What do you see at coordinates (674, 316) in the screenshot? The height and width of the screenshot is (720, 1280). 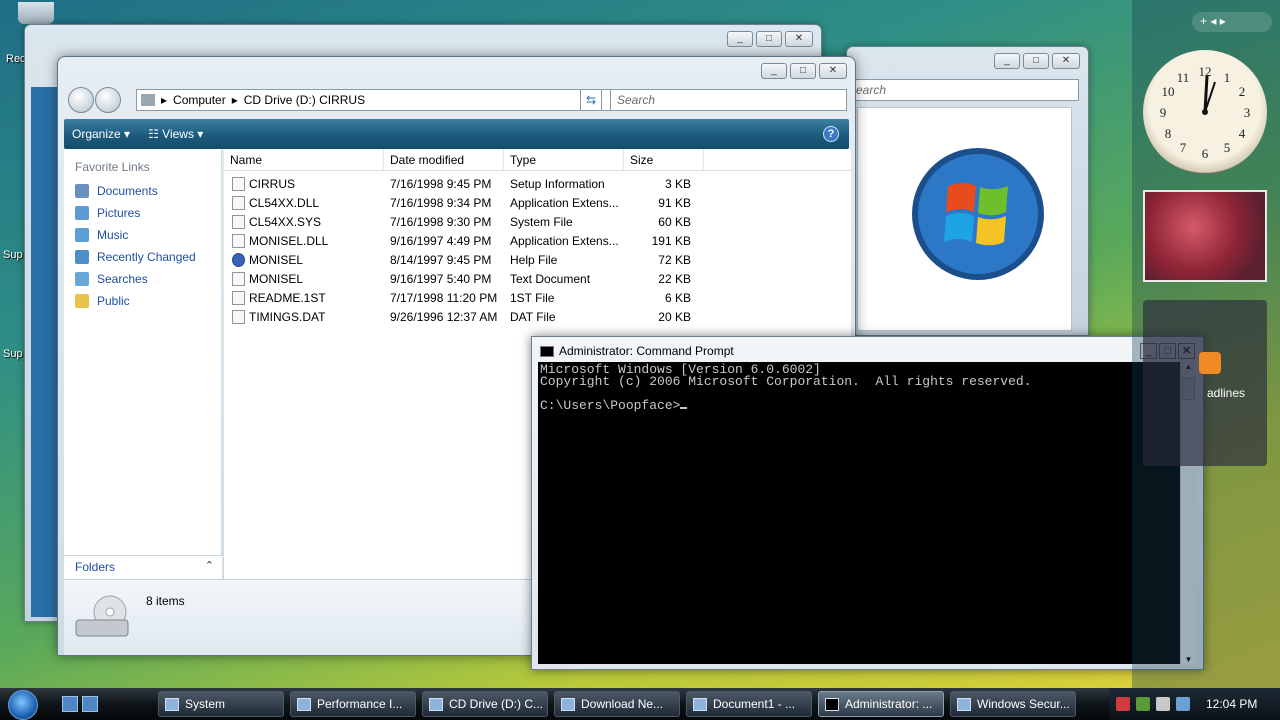 I see `file-size: 20 KB` at bounding box center [674, 316].